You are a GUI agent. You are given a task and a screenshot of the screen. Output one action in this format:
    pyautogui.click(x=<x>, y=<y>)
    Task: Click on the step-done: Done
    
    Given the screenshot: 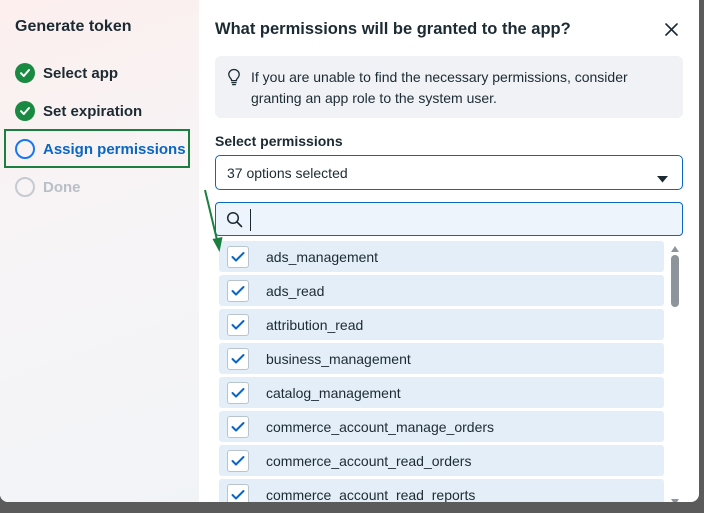 What is the action you would take?
    pyautogui.click(x=48, y=187)
    